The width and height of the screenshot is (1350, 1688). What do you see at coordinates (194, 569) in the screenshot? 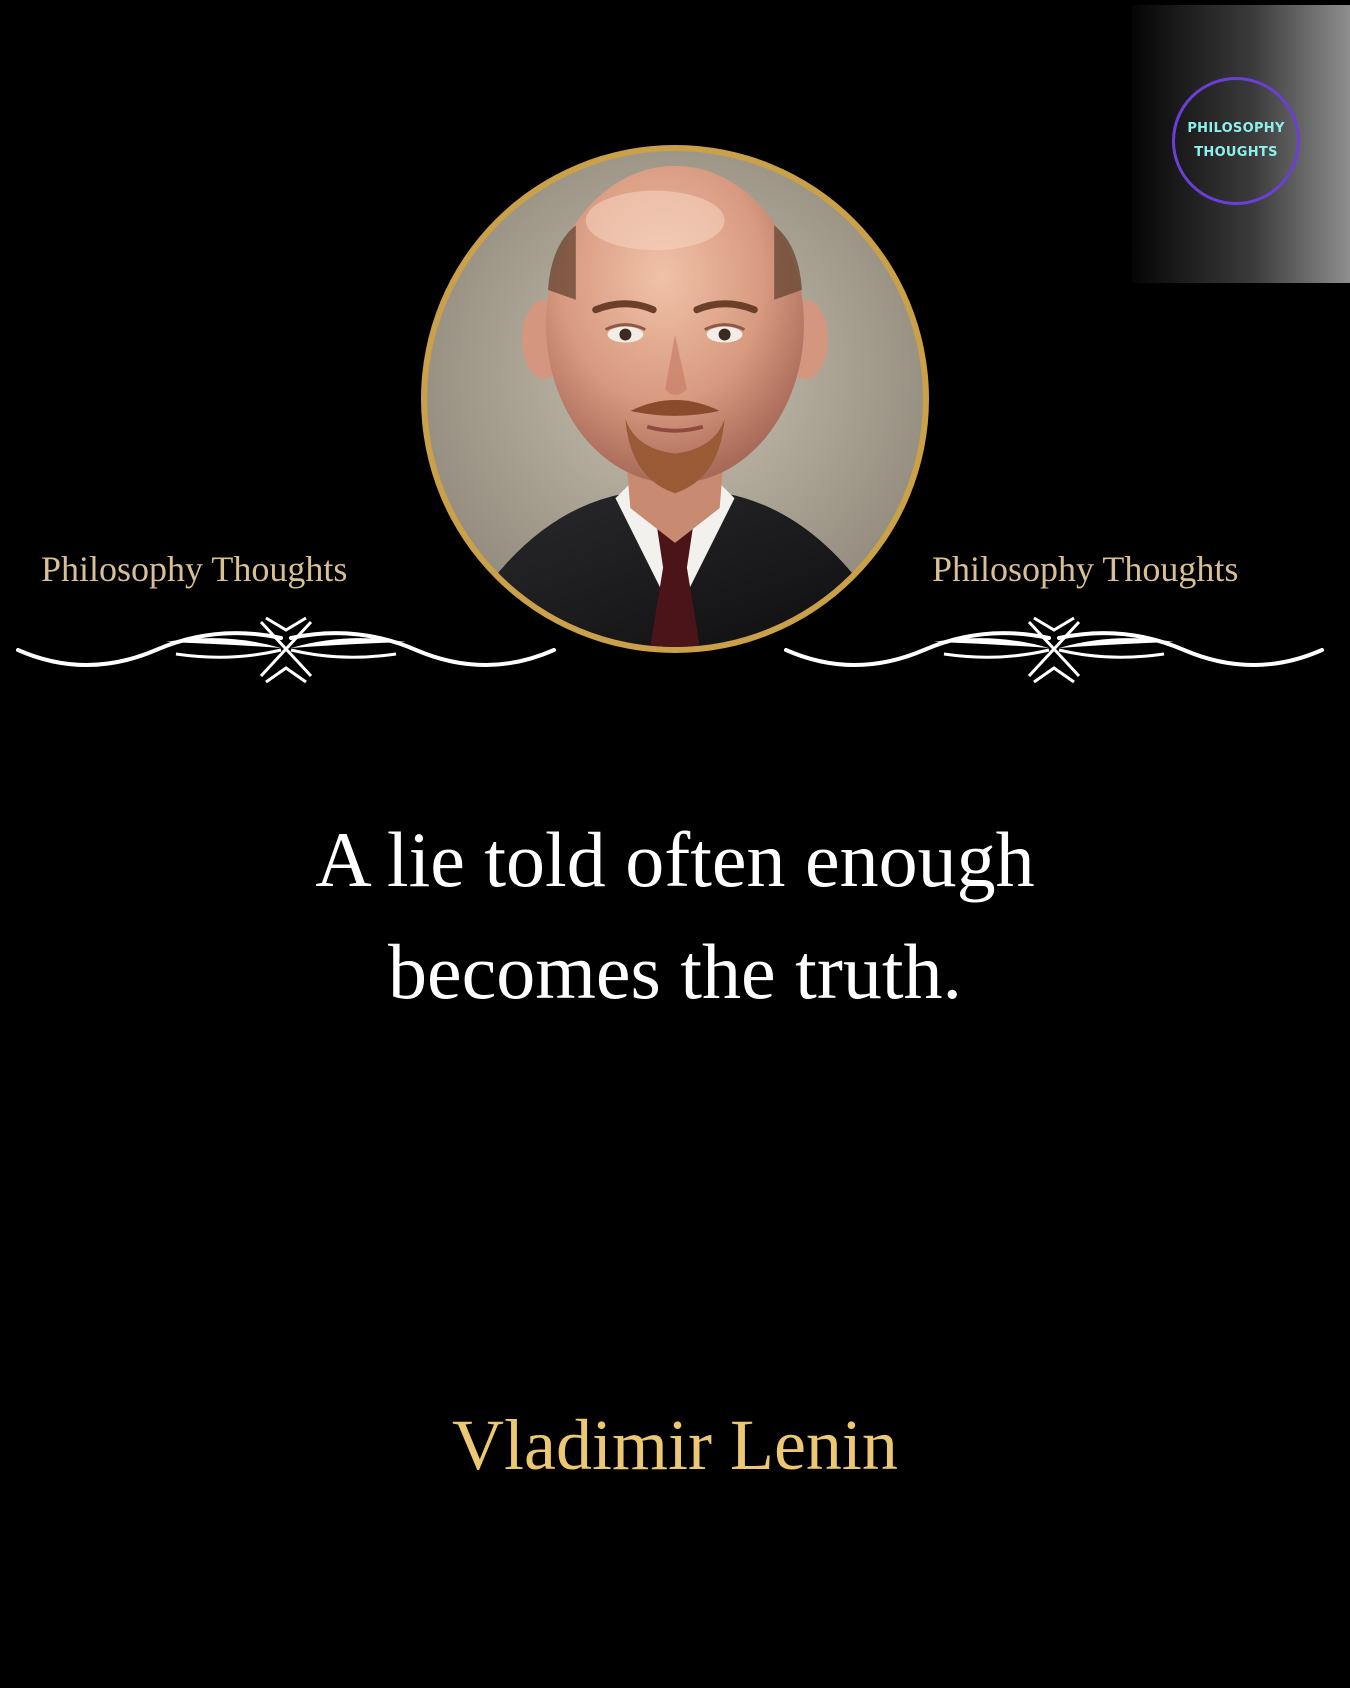
I see `brand-caption-left: Philosophy Thoughts` at bounding box center [194, 569].